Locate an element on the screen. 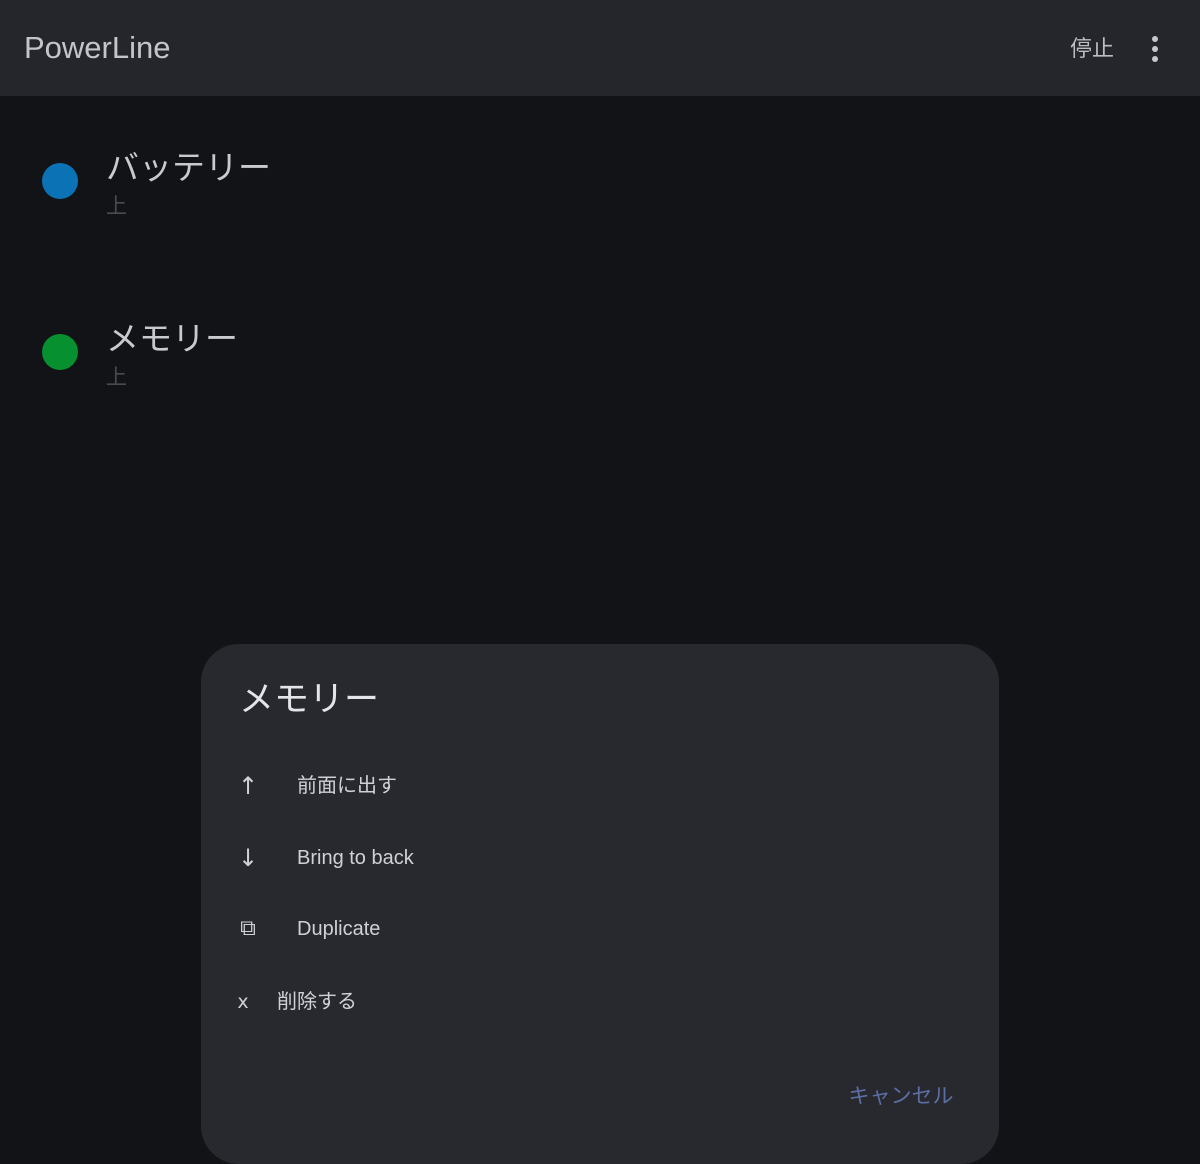 This screenshot has height=1164, width=1200. option-label: 削除する is located at coordinates (317, 1002).